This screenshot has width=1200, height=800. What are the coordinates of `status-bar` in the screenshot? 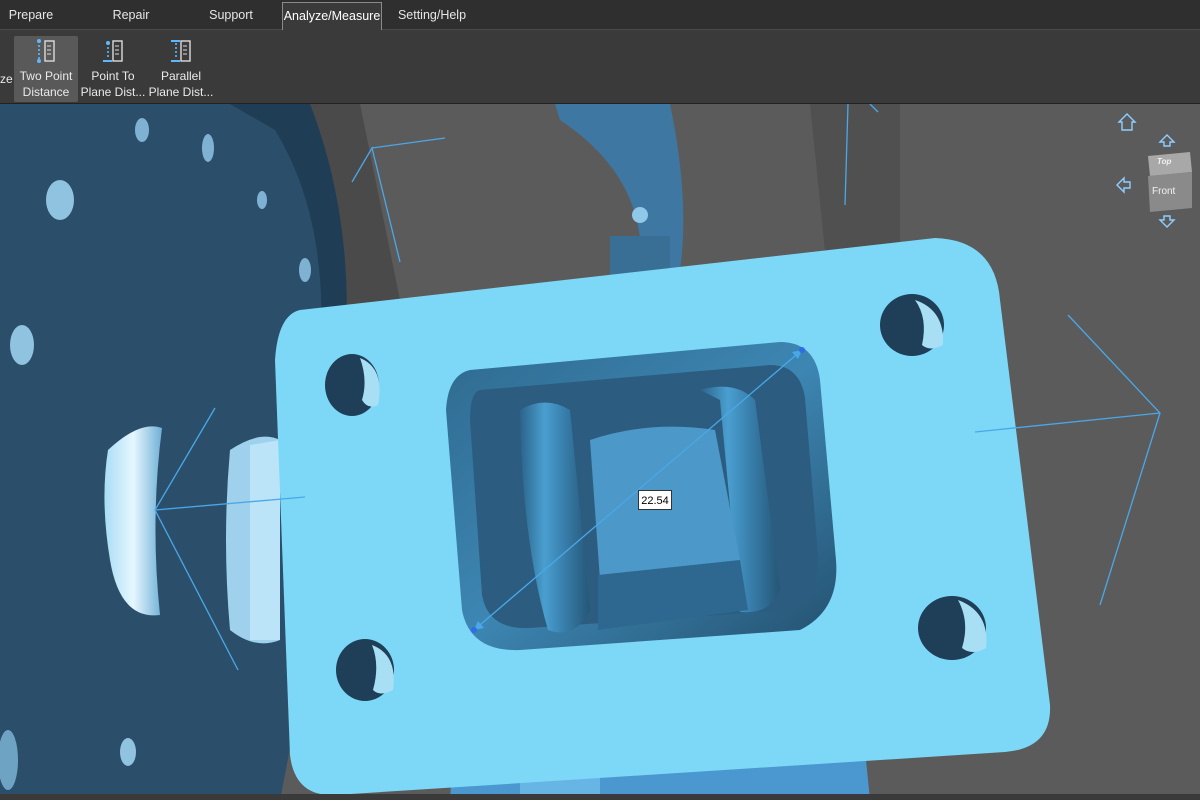 It's located at (600, 797).